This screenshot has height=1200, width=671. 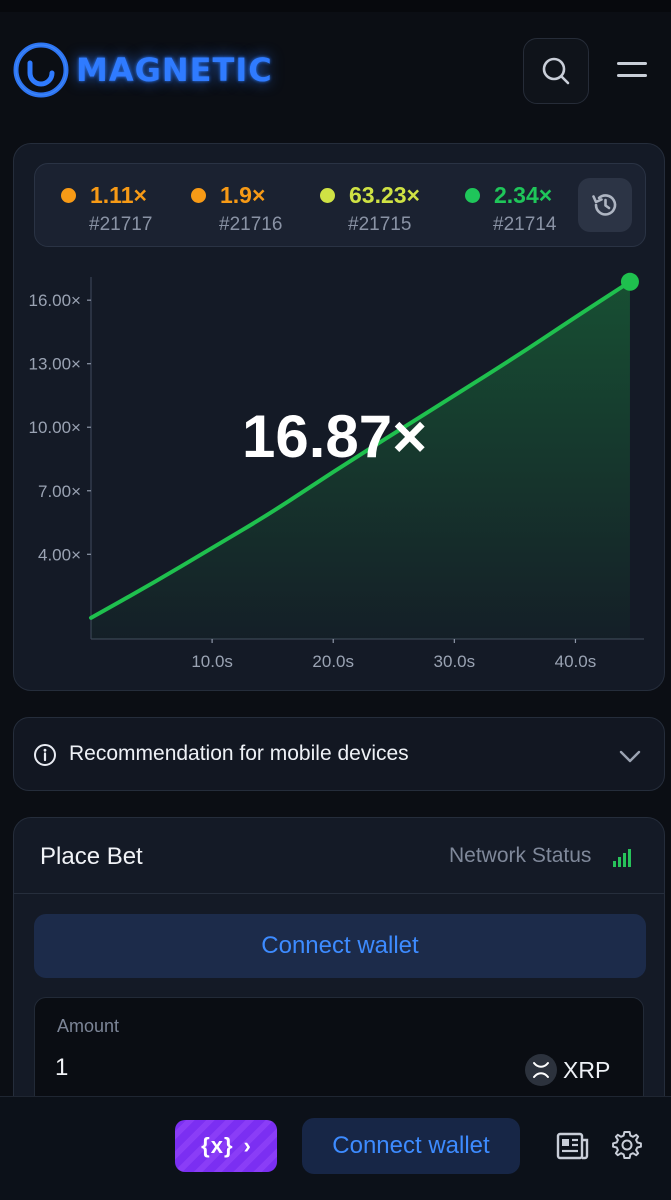 I want to click on chevron-down-icon, so click(x=630, y=756).